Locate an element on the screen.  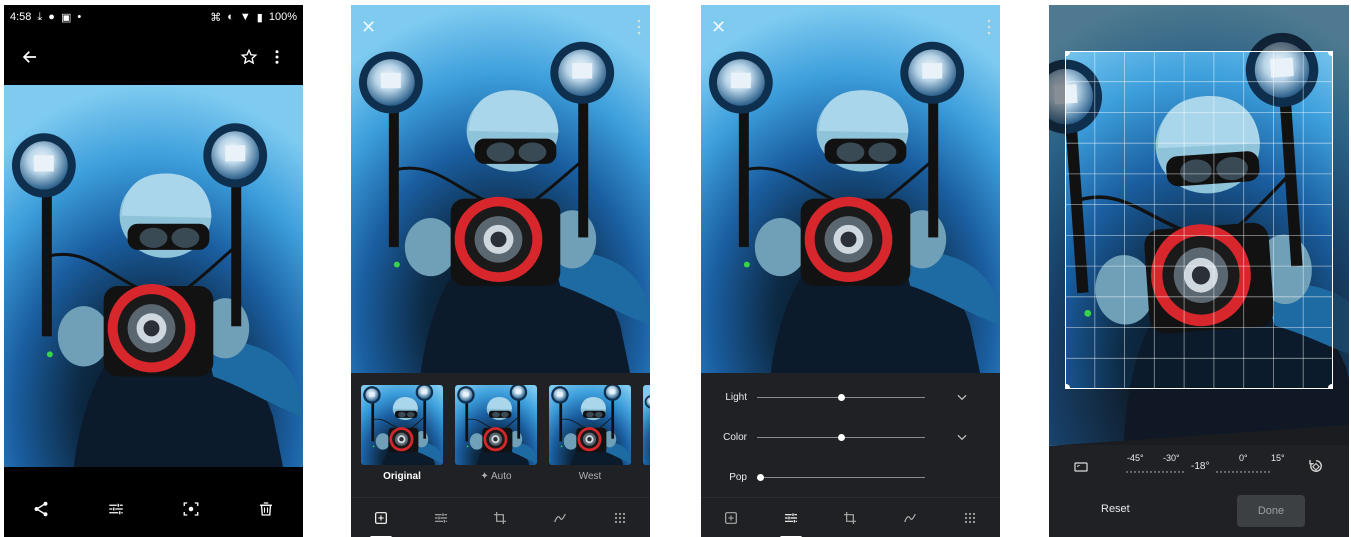
rotation-dial: -45° -30° -18° 0° 15° is located at coordinates (1199, 467).